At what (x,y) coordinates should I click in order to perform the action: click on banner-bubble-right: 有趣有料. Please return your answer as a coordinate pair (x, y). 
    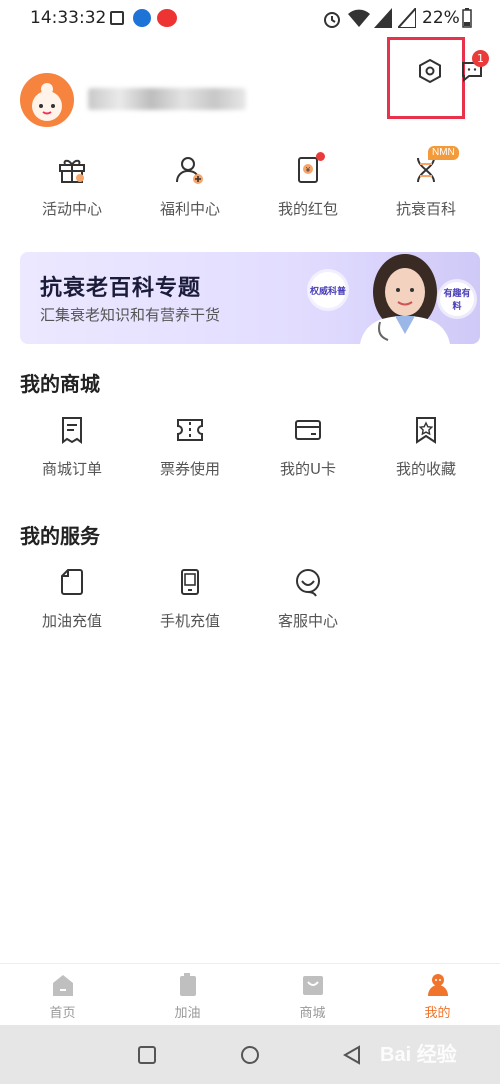
    Looking at the image, I should click on (457, 299).